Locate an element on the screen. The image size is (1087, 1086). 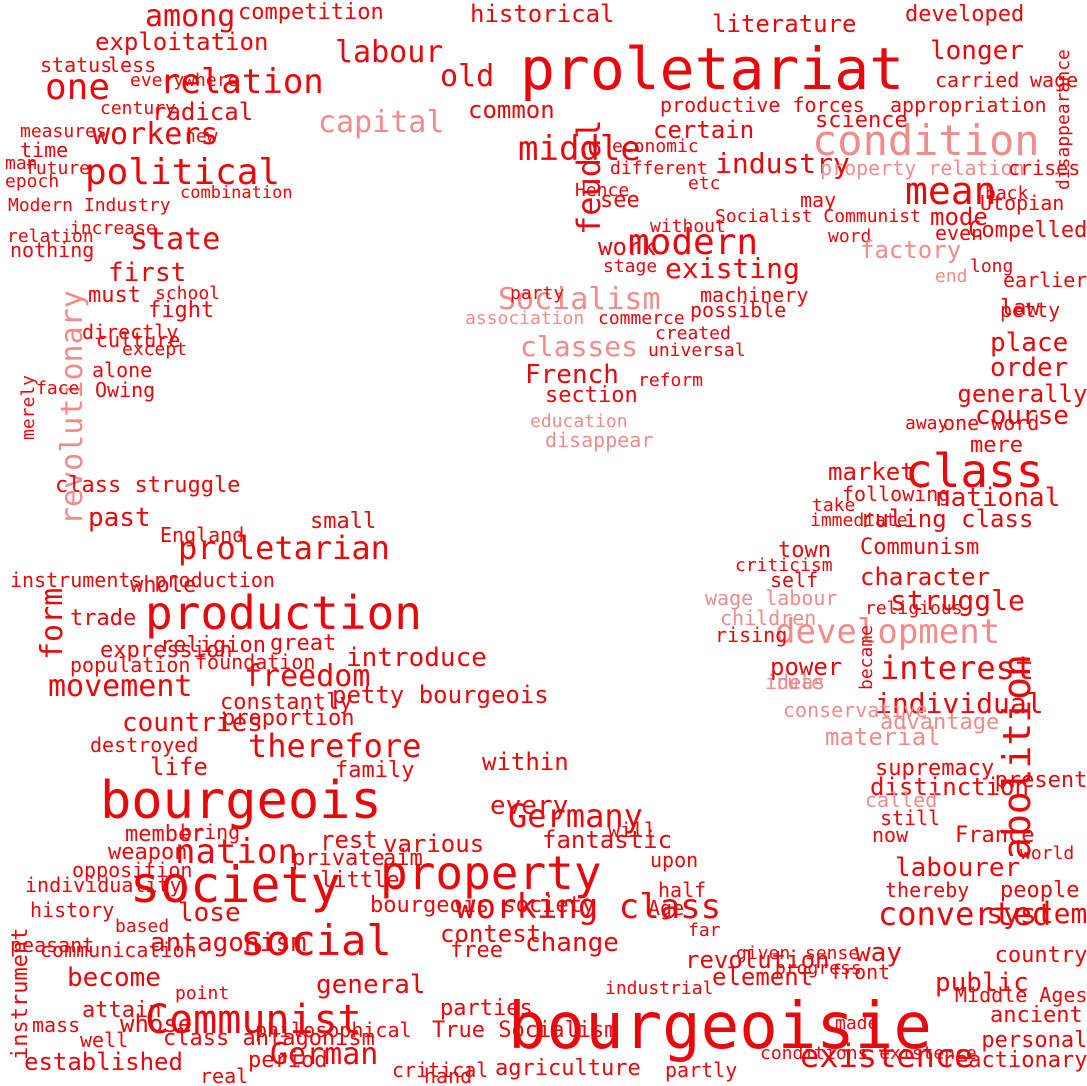
cloud-word: front is located at coordinates (860, 972).